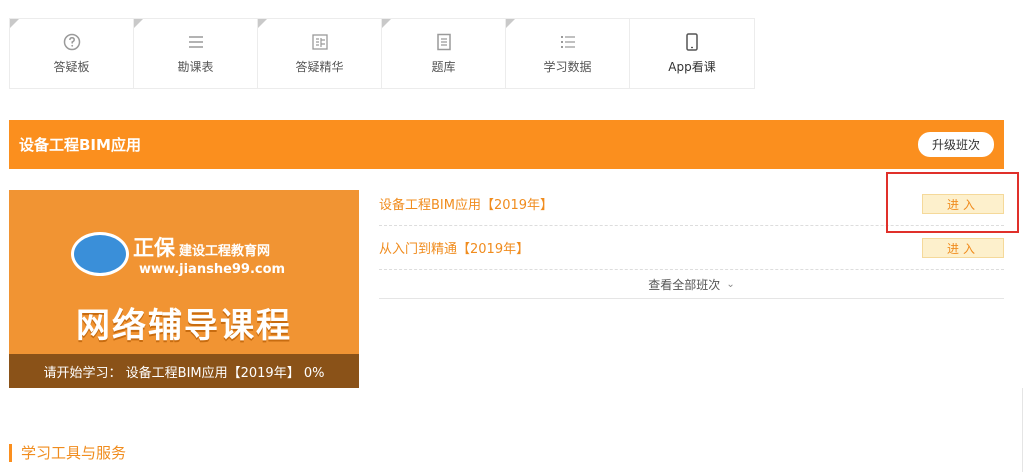 The height and width of the screenshot is (472, 1026). What do you see at coordinates (730, 284) in the screenshot?
I see `chevron-down-icon: ⌄` at bounding box center [730, 284].